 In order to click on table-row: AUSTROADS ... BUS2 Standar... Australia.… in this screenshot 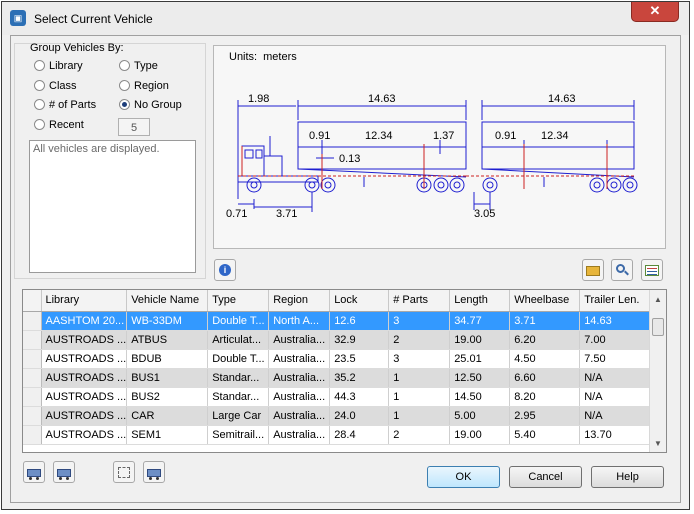, I will do `click(338, 397)`.